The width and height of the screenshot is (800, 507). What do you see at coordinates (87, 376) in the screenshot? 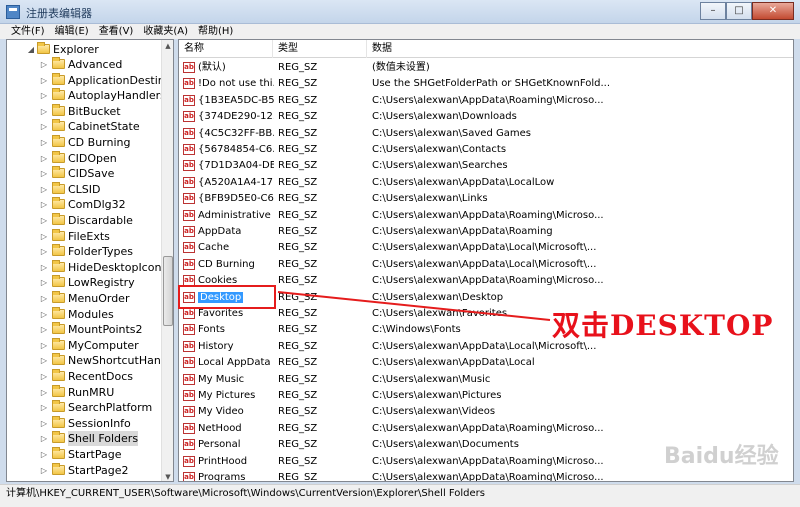
I see `tree-item: ▷ RecentDocs` at bounding box center [87, 376].